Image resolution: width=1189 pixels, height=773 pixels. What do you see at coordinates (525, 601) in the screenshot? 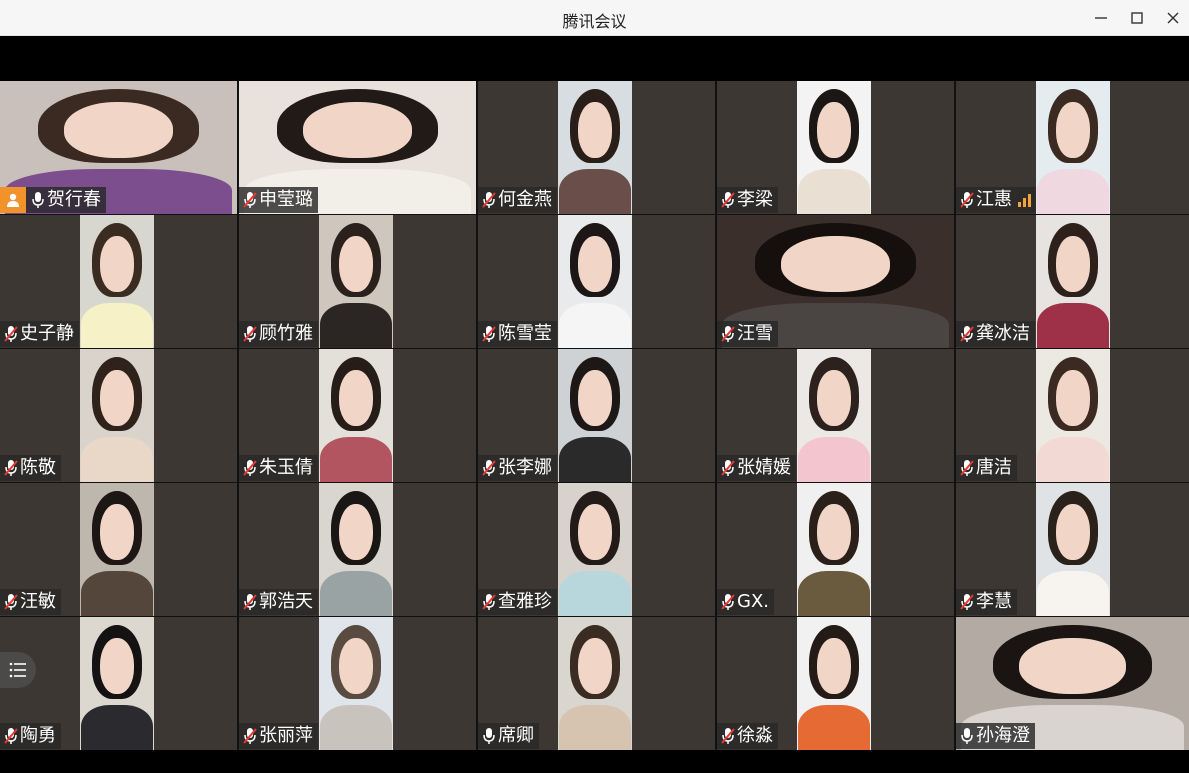
I see `participant-name: 查雅珍` at bounding box center [525, 601].